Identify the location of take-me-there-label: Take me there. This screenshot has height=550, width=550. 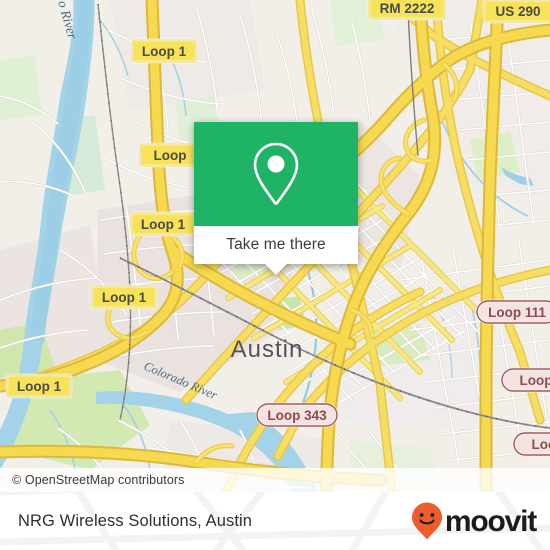
(276, 244).